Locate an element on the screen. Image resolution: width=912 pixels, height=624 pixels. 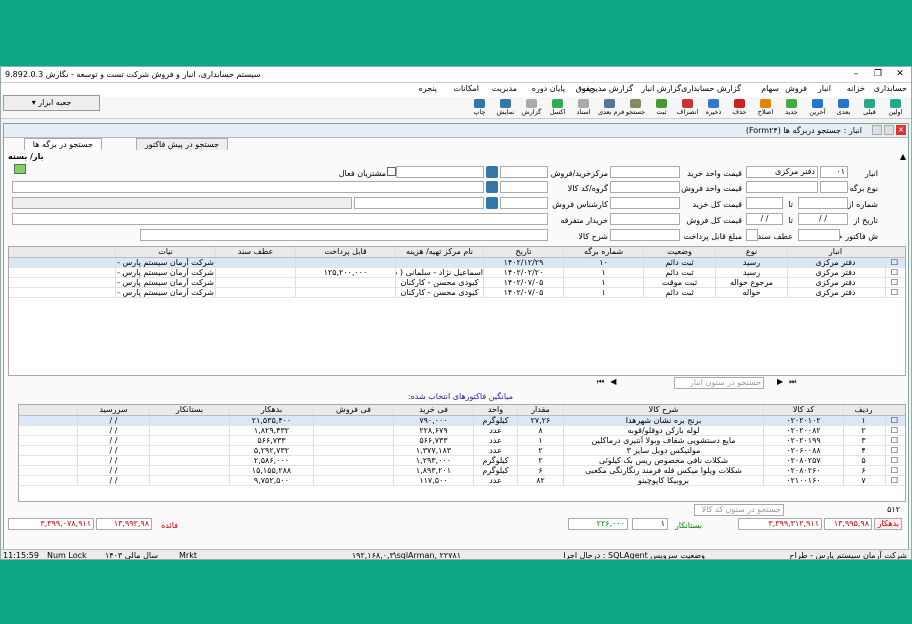
date-from-input: / / is located at coordinates (823, 219).